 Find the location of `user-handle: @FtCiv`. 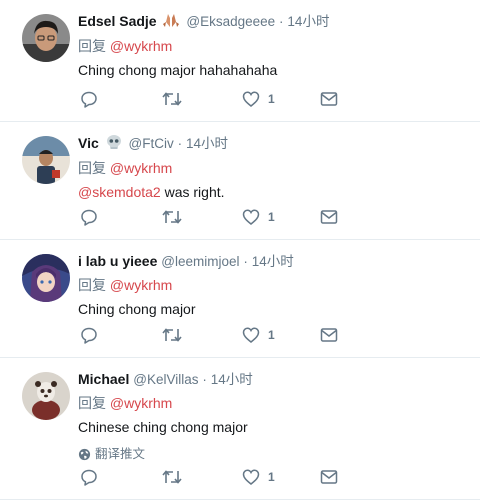

user-handle: @FtCiv is located at coordinates (151, 143).